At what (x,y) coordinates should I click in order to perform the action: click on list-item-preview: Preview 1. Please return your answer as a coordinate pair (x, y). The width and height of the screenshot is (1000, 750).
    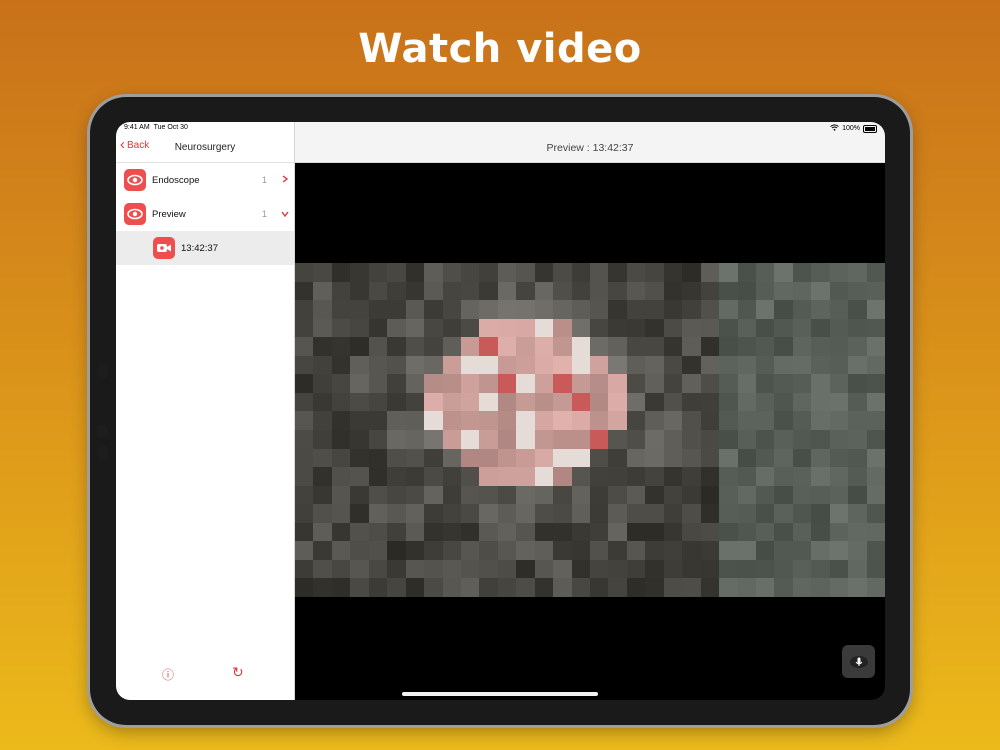
    Looking at the image, I should click on (205, 214).